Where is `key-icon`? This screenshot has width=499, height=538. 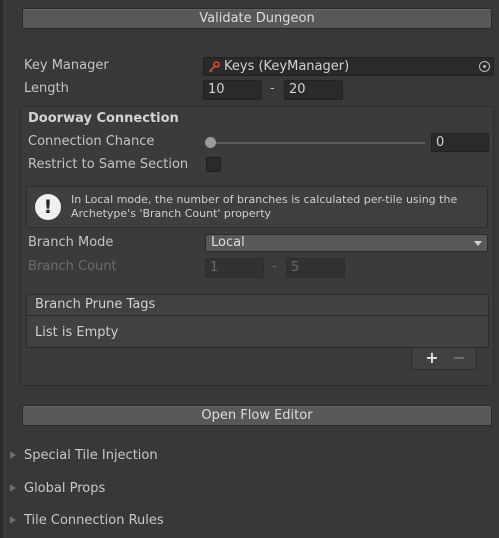
key-icon is located at coordinates (214, 67).